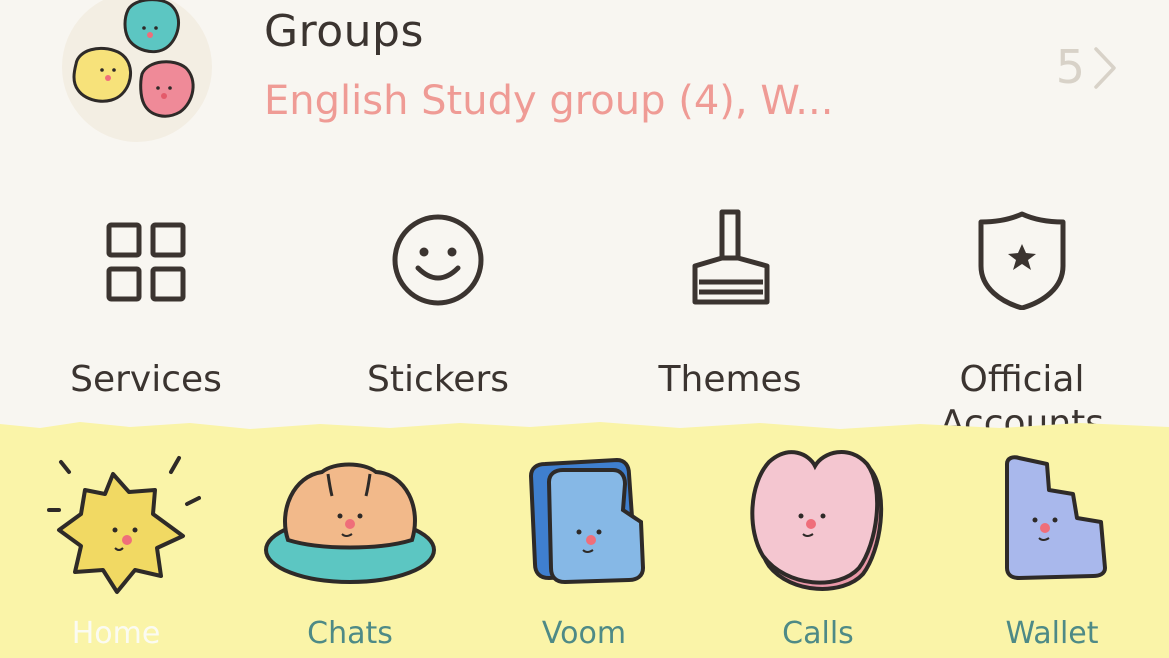 The height and width of the screenshot is (658, 1169). What do you see at coordinates (1052, 633) in the screenshot?
I see `tab-label: Wallet` at bounding box center [1052, 633].